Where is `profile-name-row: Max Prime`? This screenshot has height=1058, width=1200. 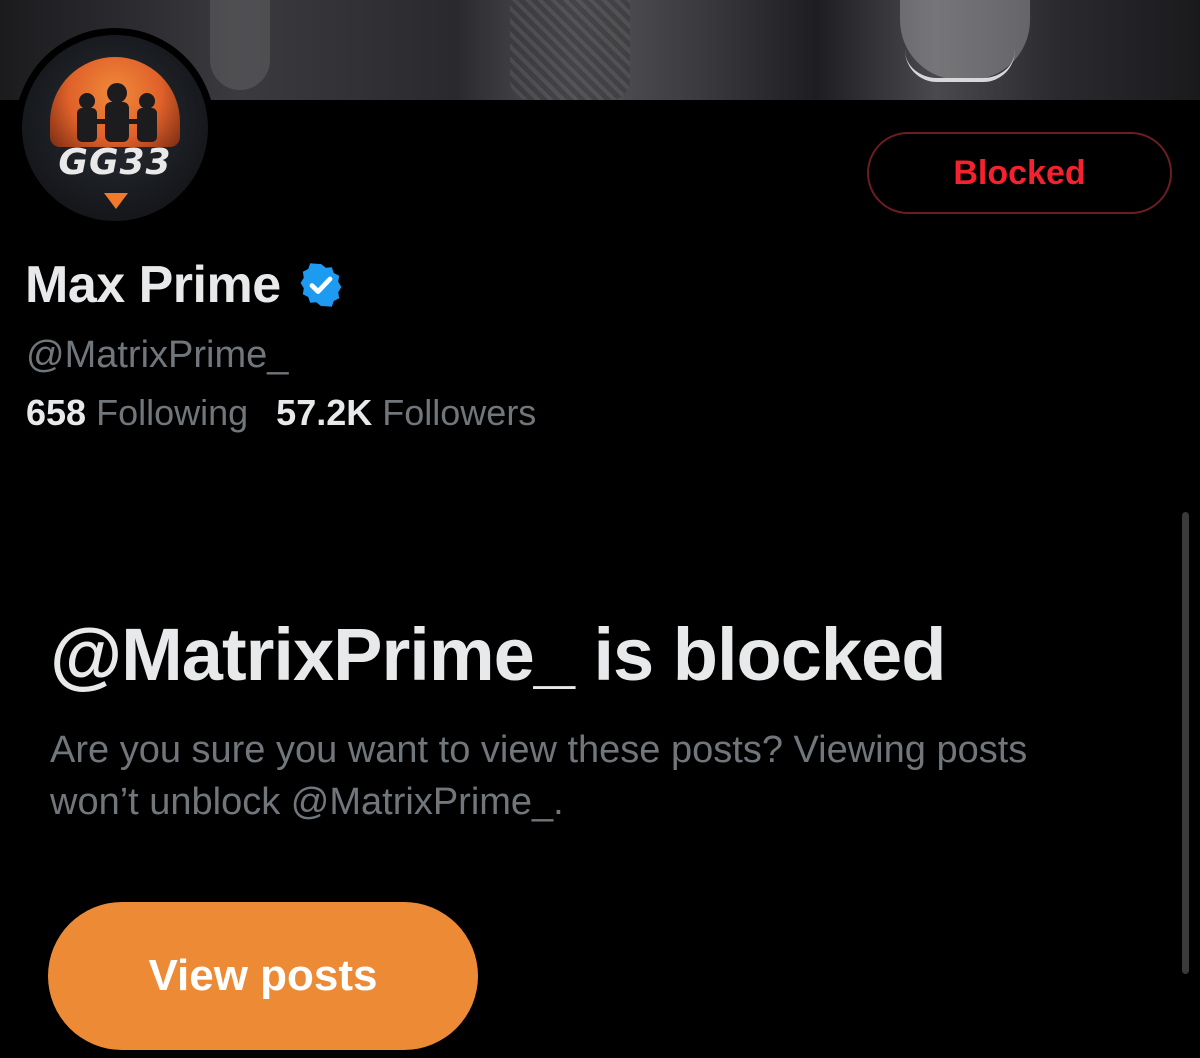 profile-name-row: Max Prime is located at coordinates (185, 285).